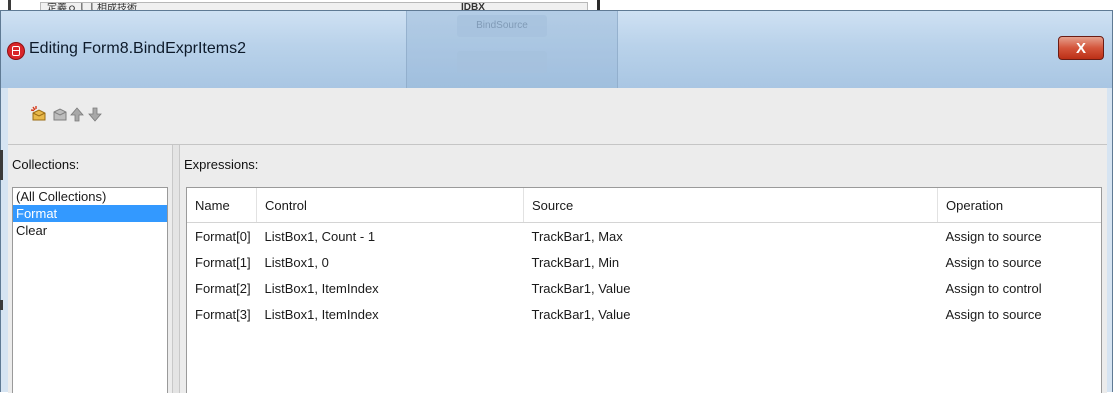 The image size is (1113, 393). What do you see at coordinates (296, 262) in the screenshot?
I see `cell-control: ListBox1, 0` at bounding box center [296, 262].